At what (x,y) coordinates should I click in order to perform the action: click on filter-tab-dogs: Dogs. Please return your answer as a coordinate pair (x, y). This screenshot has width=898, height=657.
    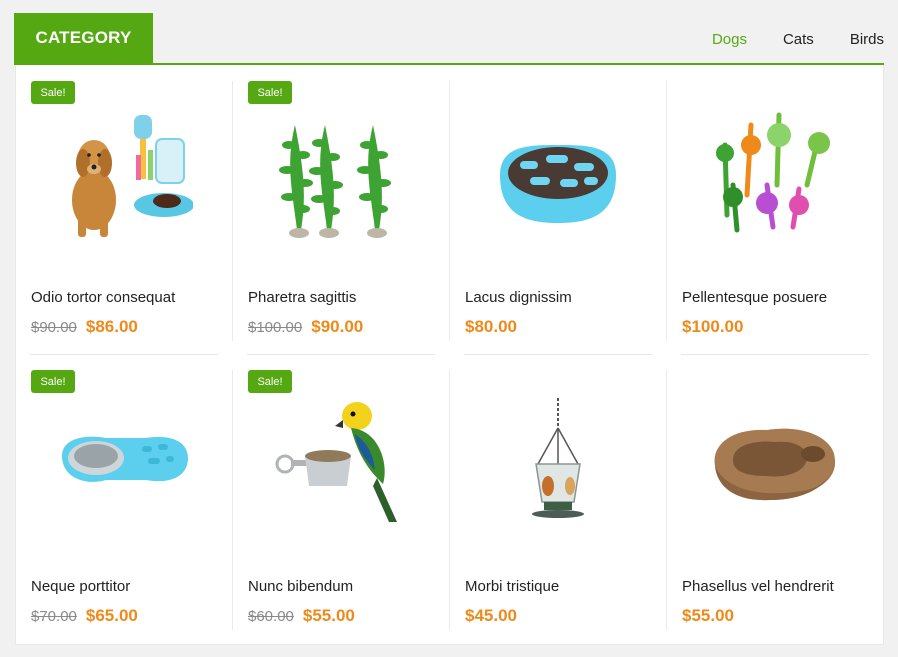
    Looking at the image, I should click on (729, 39).